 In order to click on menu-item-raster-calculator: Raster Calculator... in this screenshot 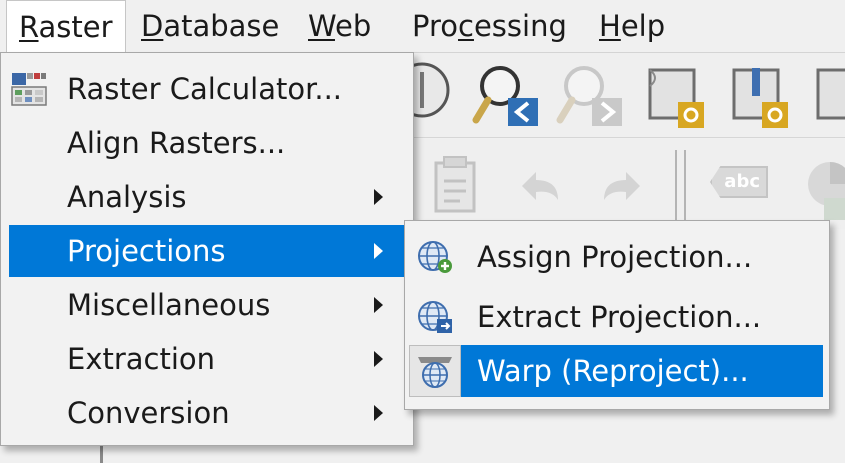, I will do `click(207, 89)`.